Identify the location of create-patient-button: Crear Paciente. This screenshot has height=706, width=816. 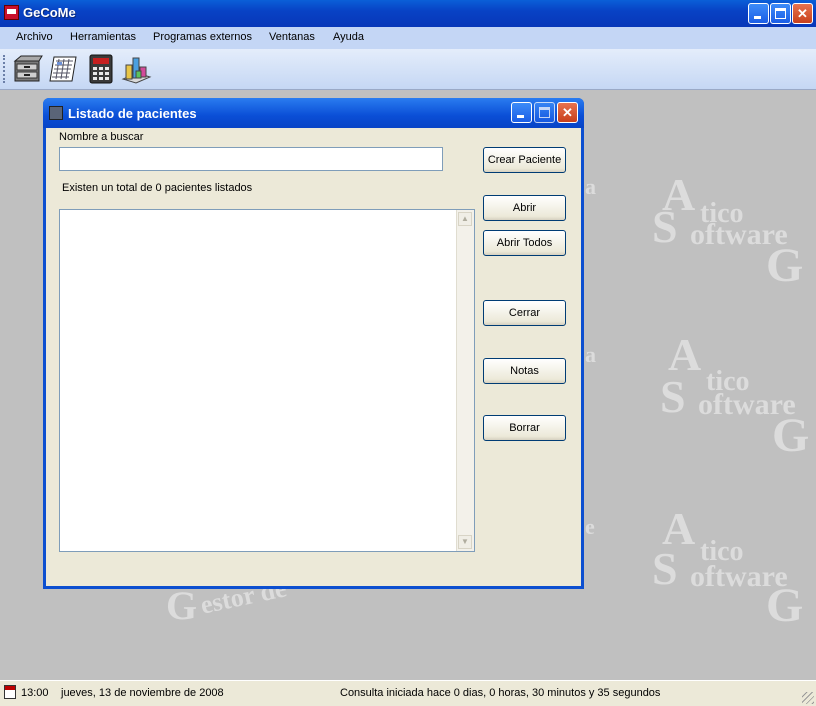
(524, 160).